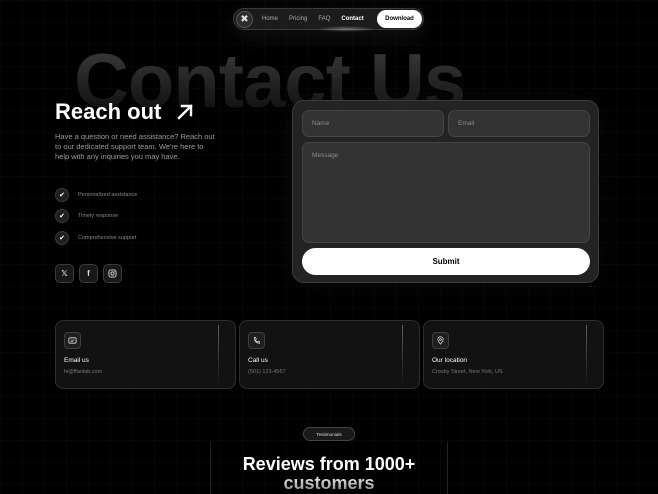 The width and height of the screenshot is (658, 494). Describe the element at coordinates (64, 273) in the screenshot. I see `x-icon: 𝕏` at that location.